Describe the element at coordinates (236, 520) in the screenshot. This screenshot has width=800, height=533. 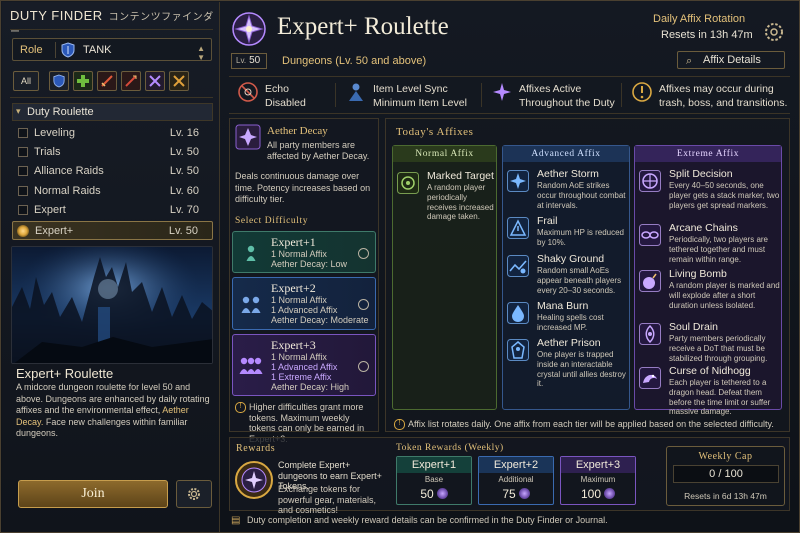
I see `book-icon: ▤` at that location.